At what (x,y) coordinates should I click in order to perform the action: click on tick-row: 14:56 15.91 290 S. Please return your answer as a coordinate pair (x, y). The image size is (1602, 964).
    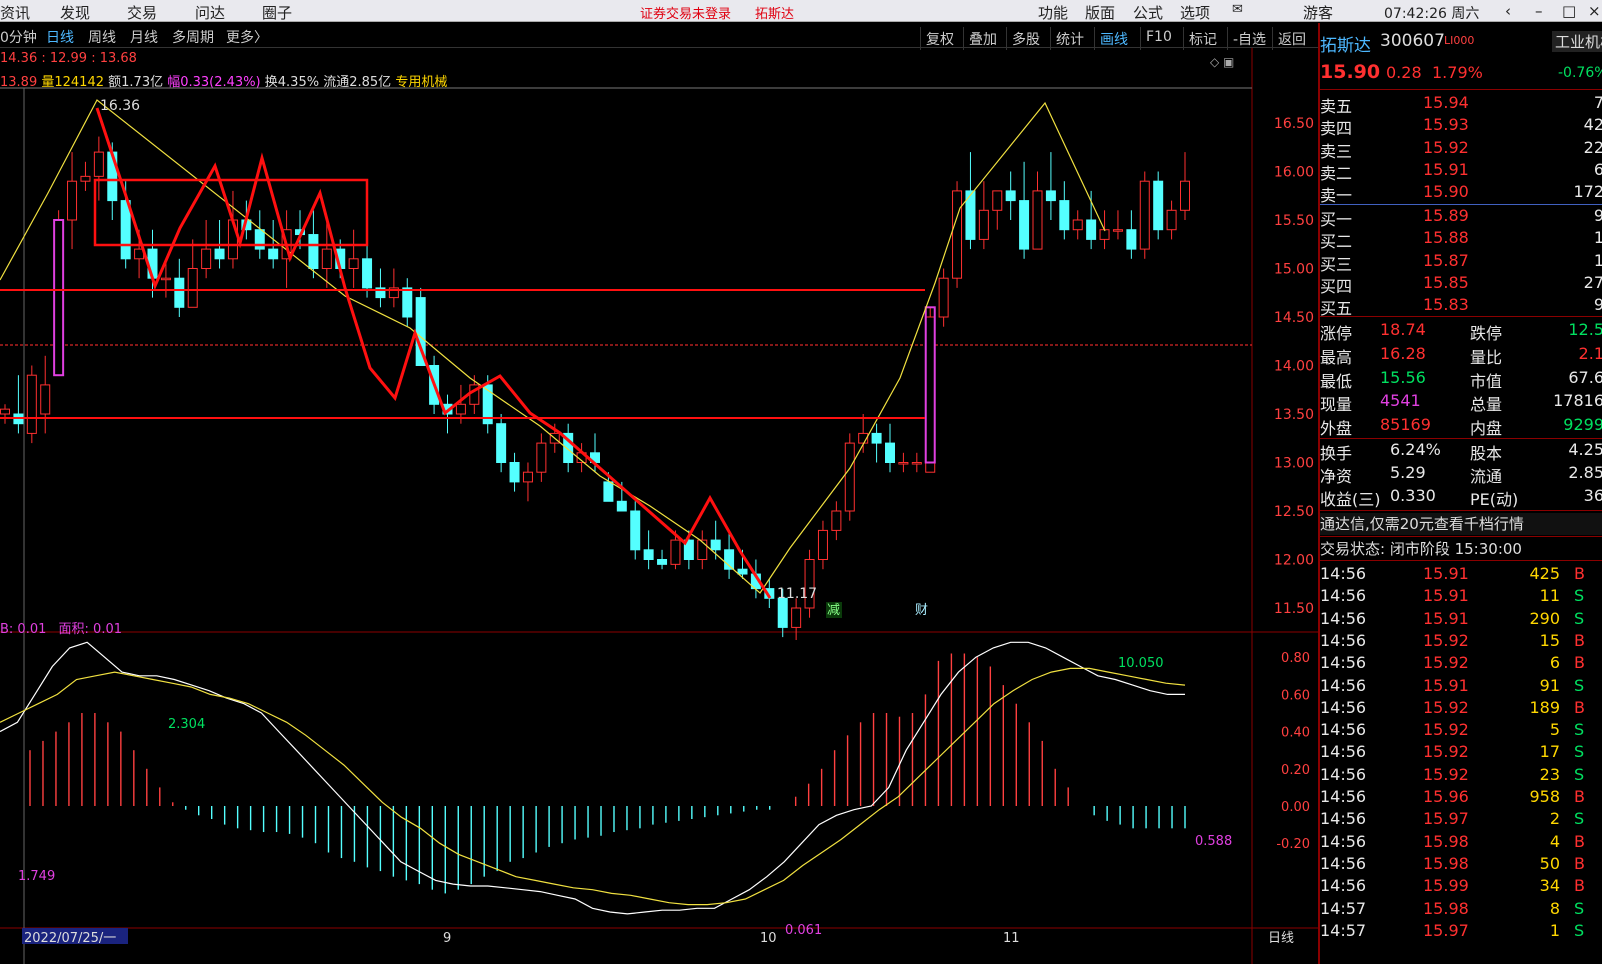
    Looking at the image, I should click on (1461, 620).